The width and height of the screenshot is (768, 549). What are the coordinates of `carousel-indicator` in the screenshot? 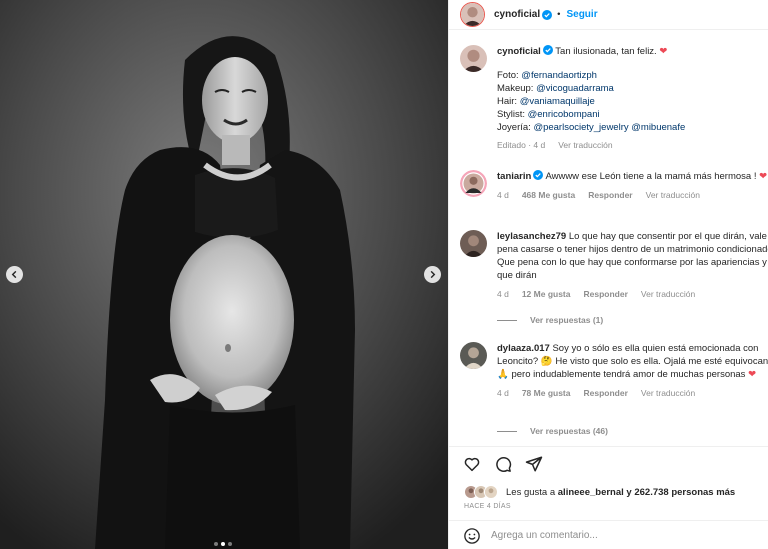 It's located at (223, 544).